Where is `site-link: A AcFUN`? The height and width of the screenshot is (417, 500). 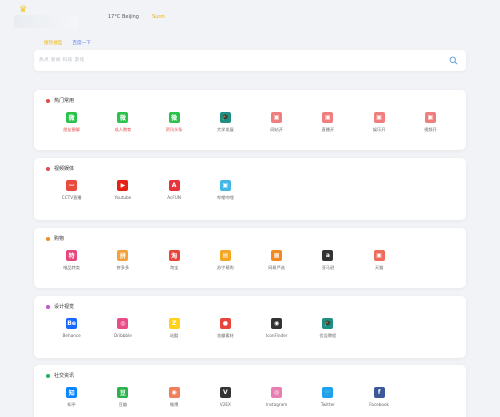 site-link: A AcFUN is located at coordinates (174, 190).